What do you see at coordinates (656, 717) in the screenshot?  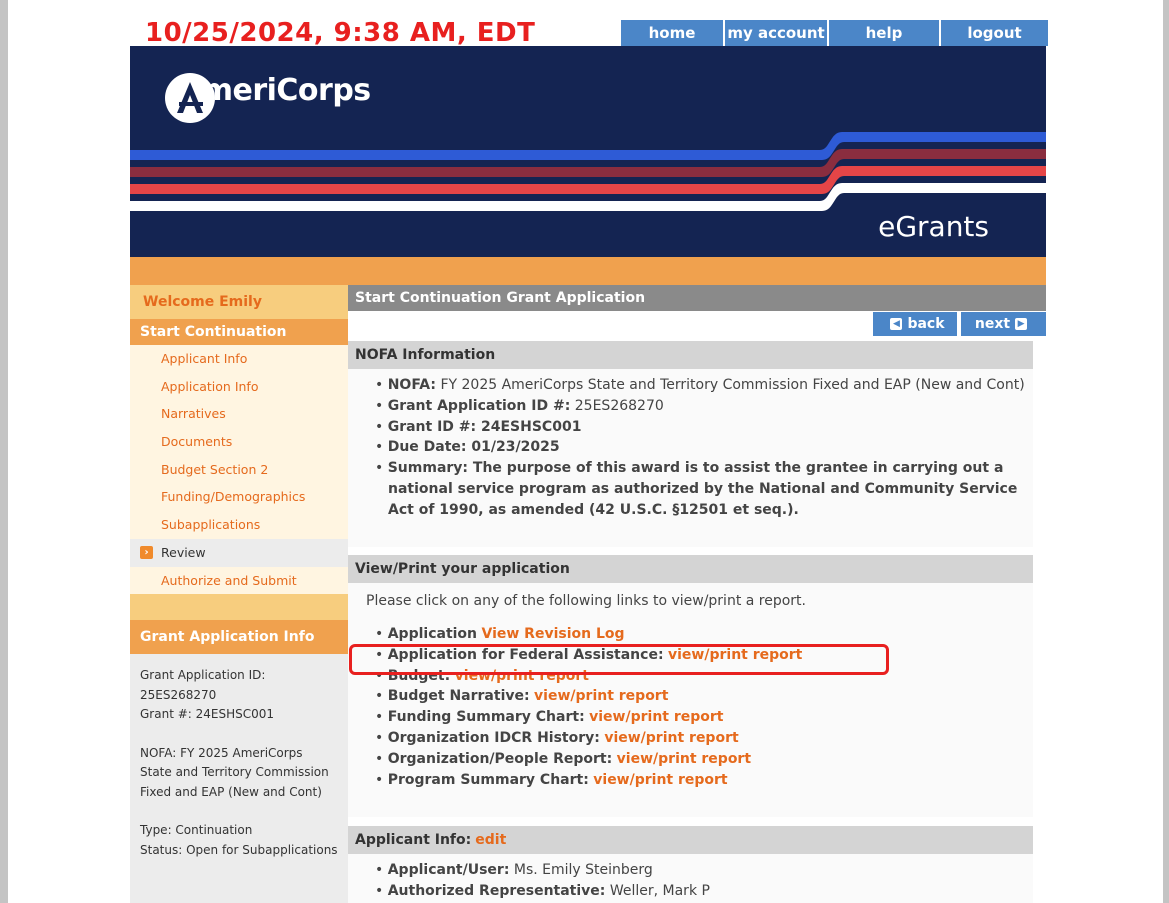 I see `funding-summary-report-link: view/print report` at bounding box center [656, 717].